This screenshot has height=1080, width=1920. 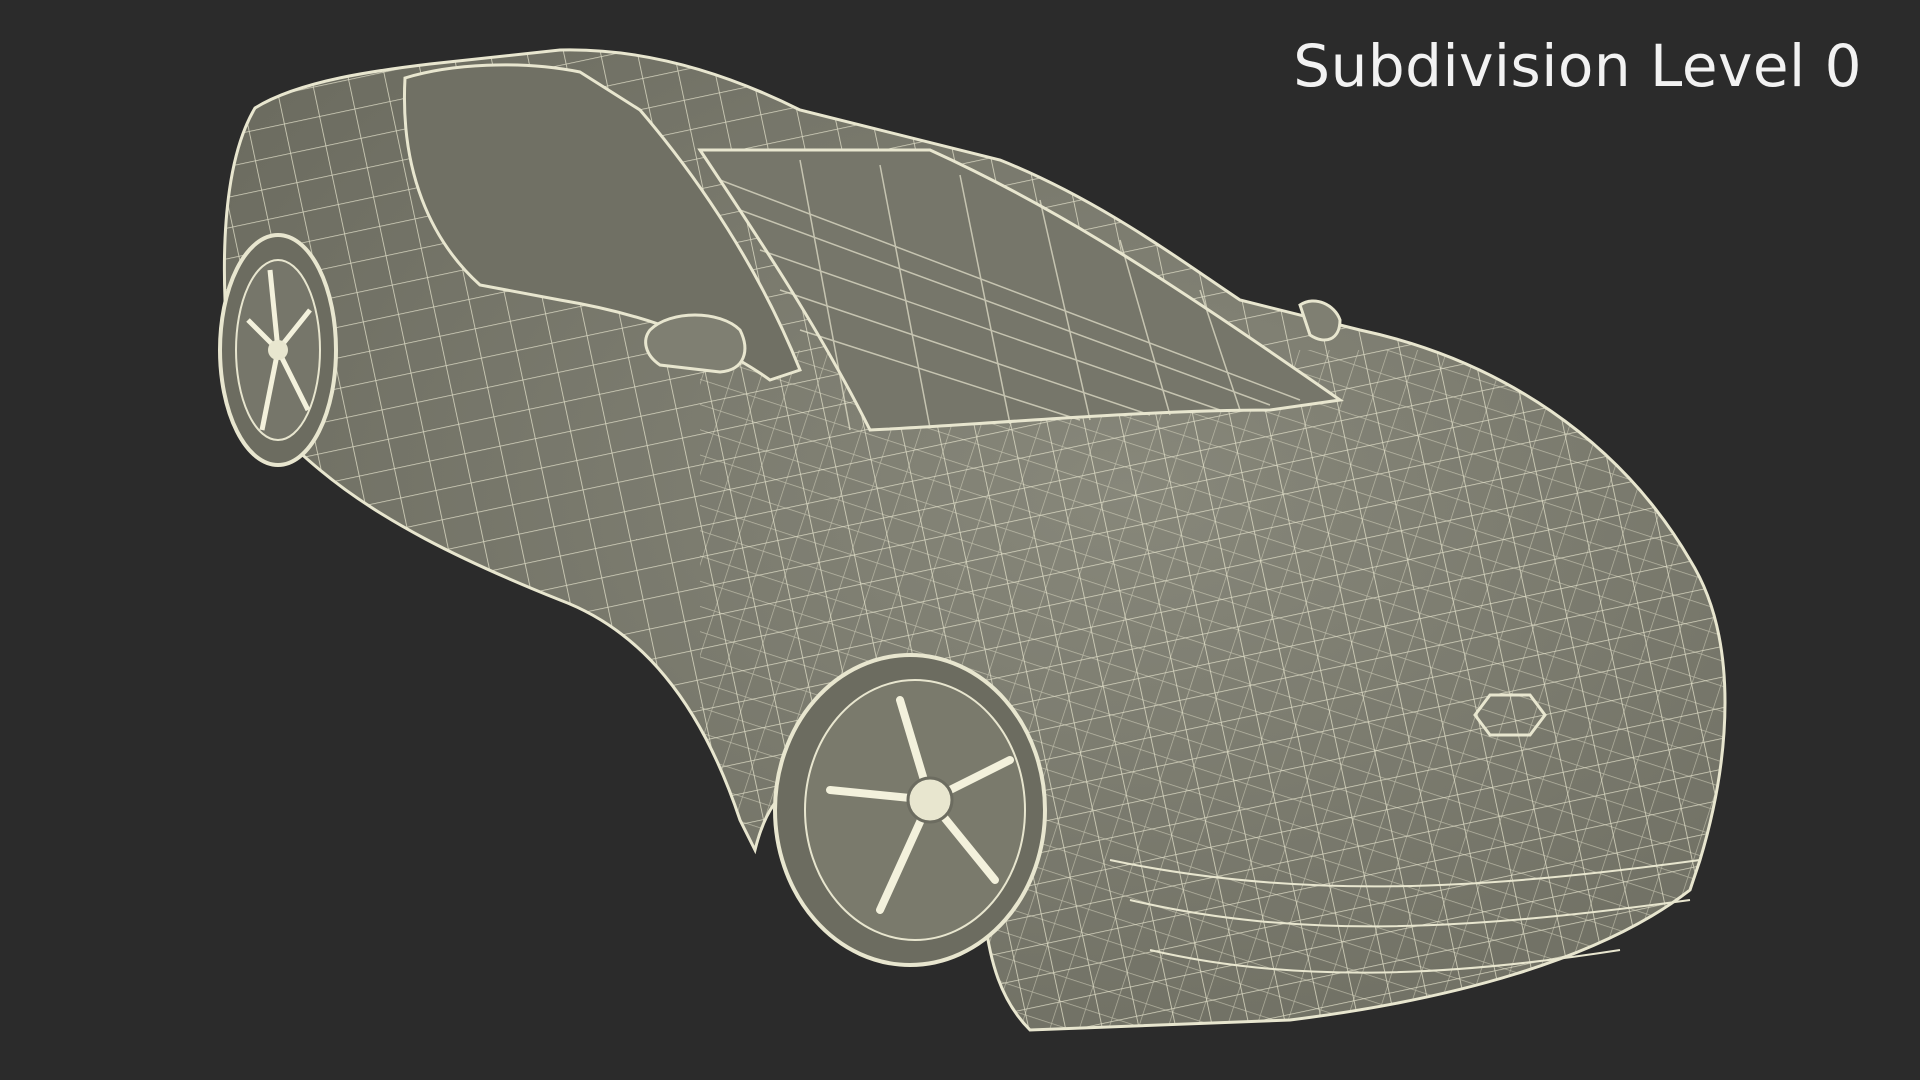 I want to click on subdivision-level-label: Subdivision Level 0, so click(x=1577, y=66).